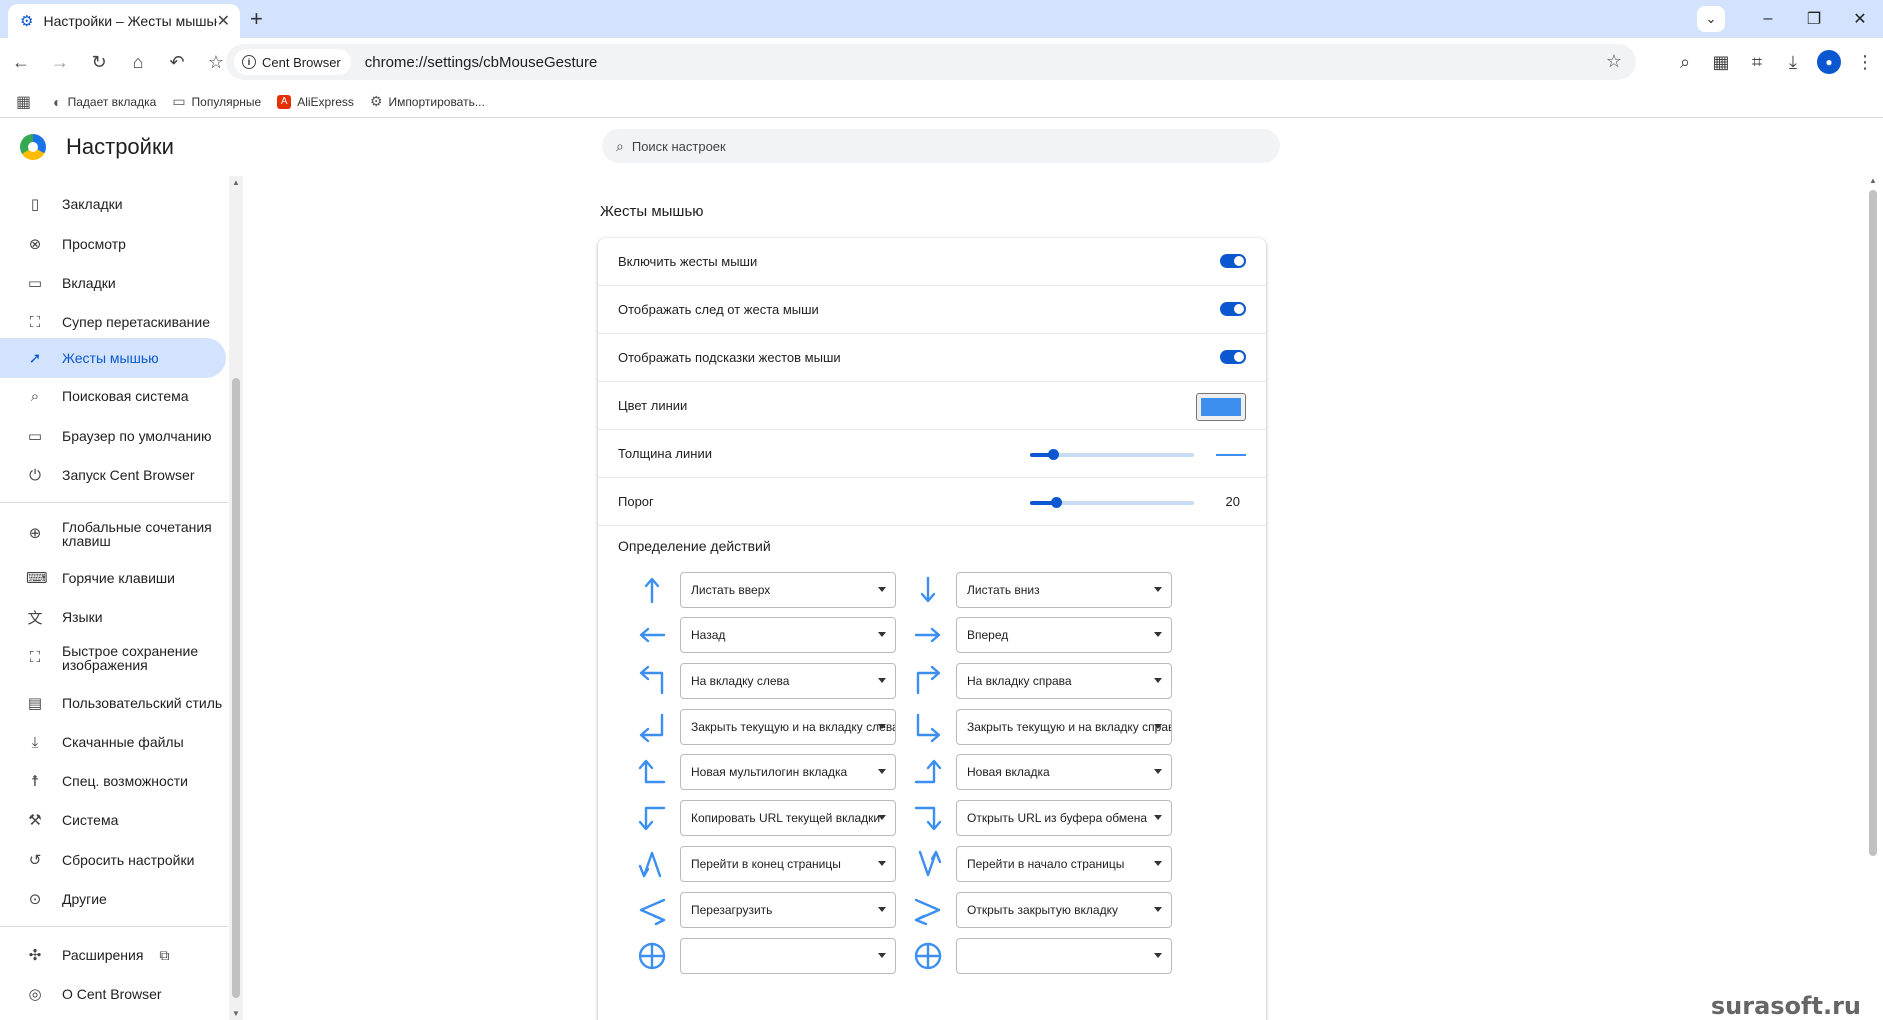 The image size is (1883, 1020). Describe the element at coordinates (1614, 61) in the screenshot. I see `bookmark-page-star-icon: ☆` at that location.